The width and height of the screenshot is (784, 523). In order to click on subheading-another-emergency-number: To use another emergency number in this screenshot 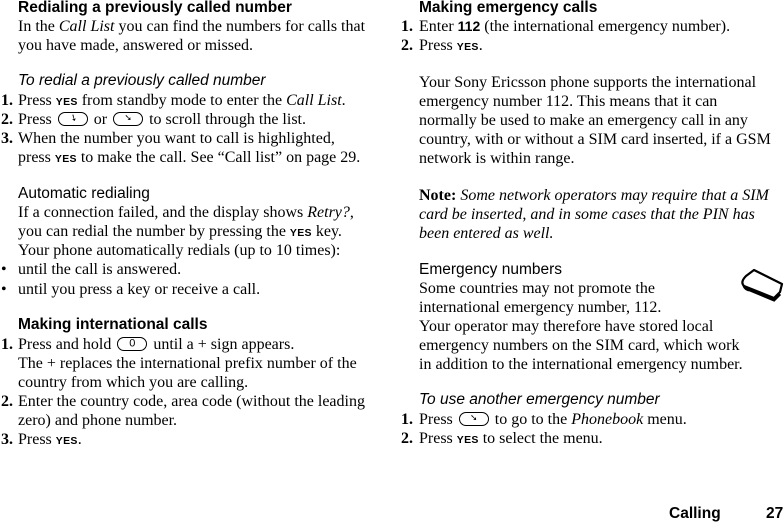, I will do `click(539, 399)`.